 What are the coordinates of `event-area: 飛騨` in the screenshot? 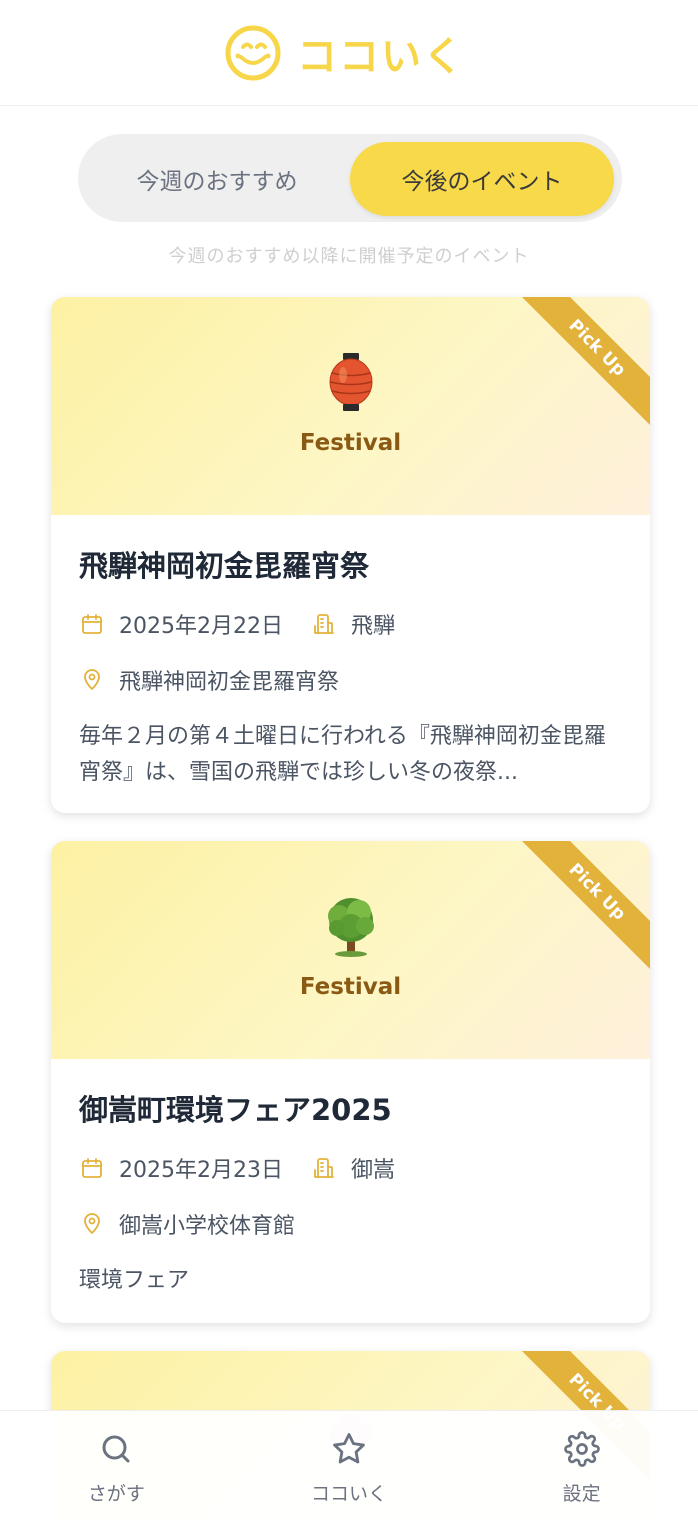 It's located at (372, 626).